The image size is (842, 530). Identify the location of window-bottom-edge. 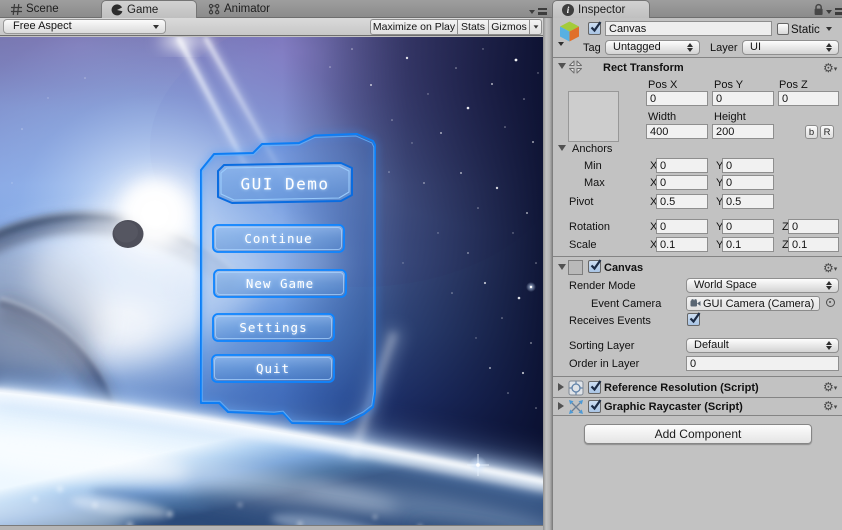
(271, 527).